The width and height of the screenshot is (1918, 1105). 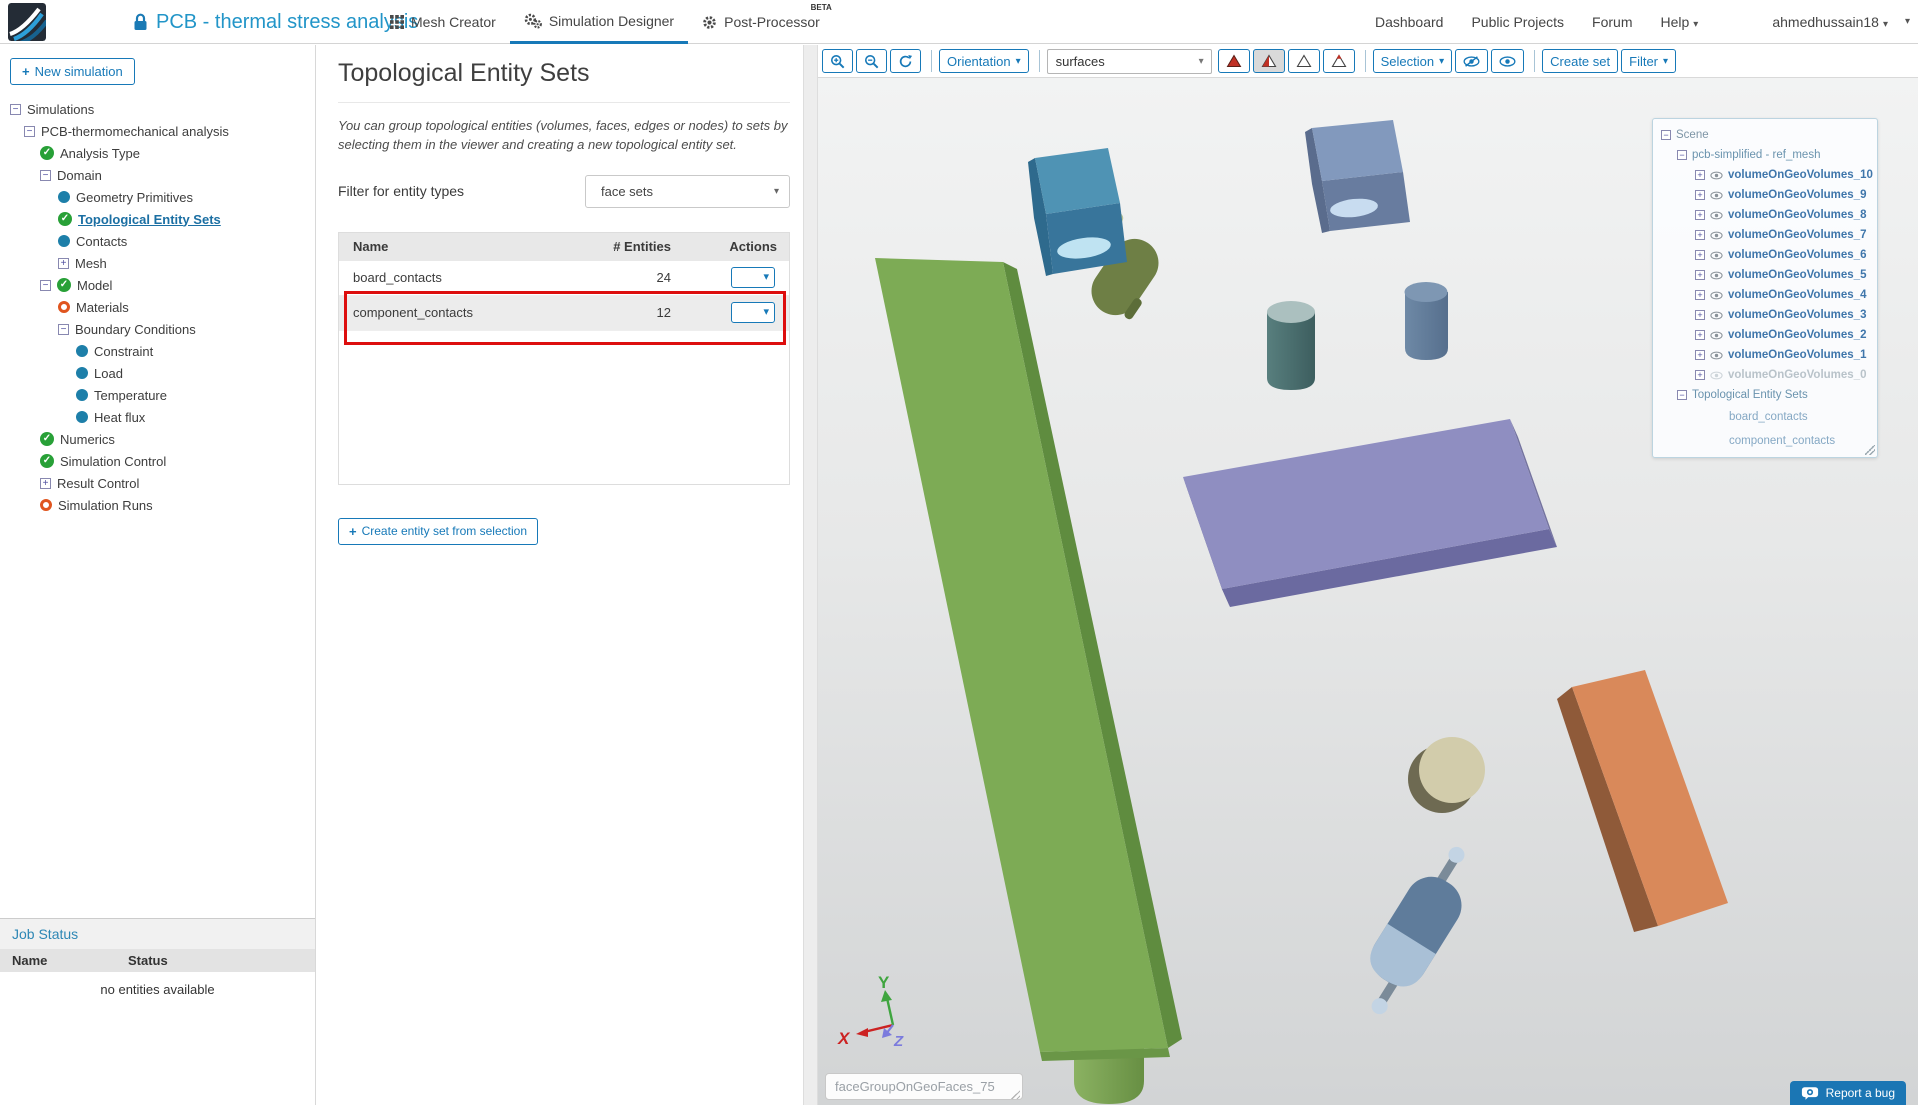 What do you see at coordinates (1409, 22) in the screenshot?
I see `nav-dashboard: Dashboard` at bounding box center [1409, 22].